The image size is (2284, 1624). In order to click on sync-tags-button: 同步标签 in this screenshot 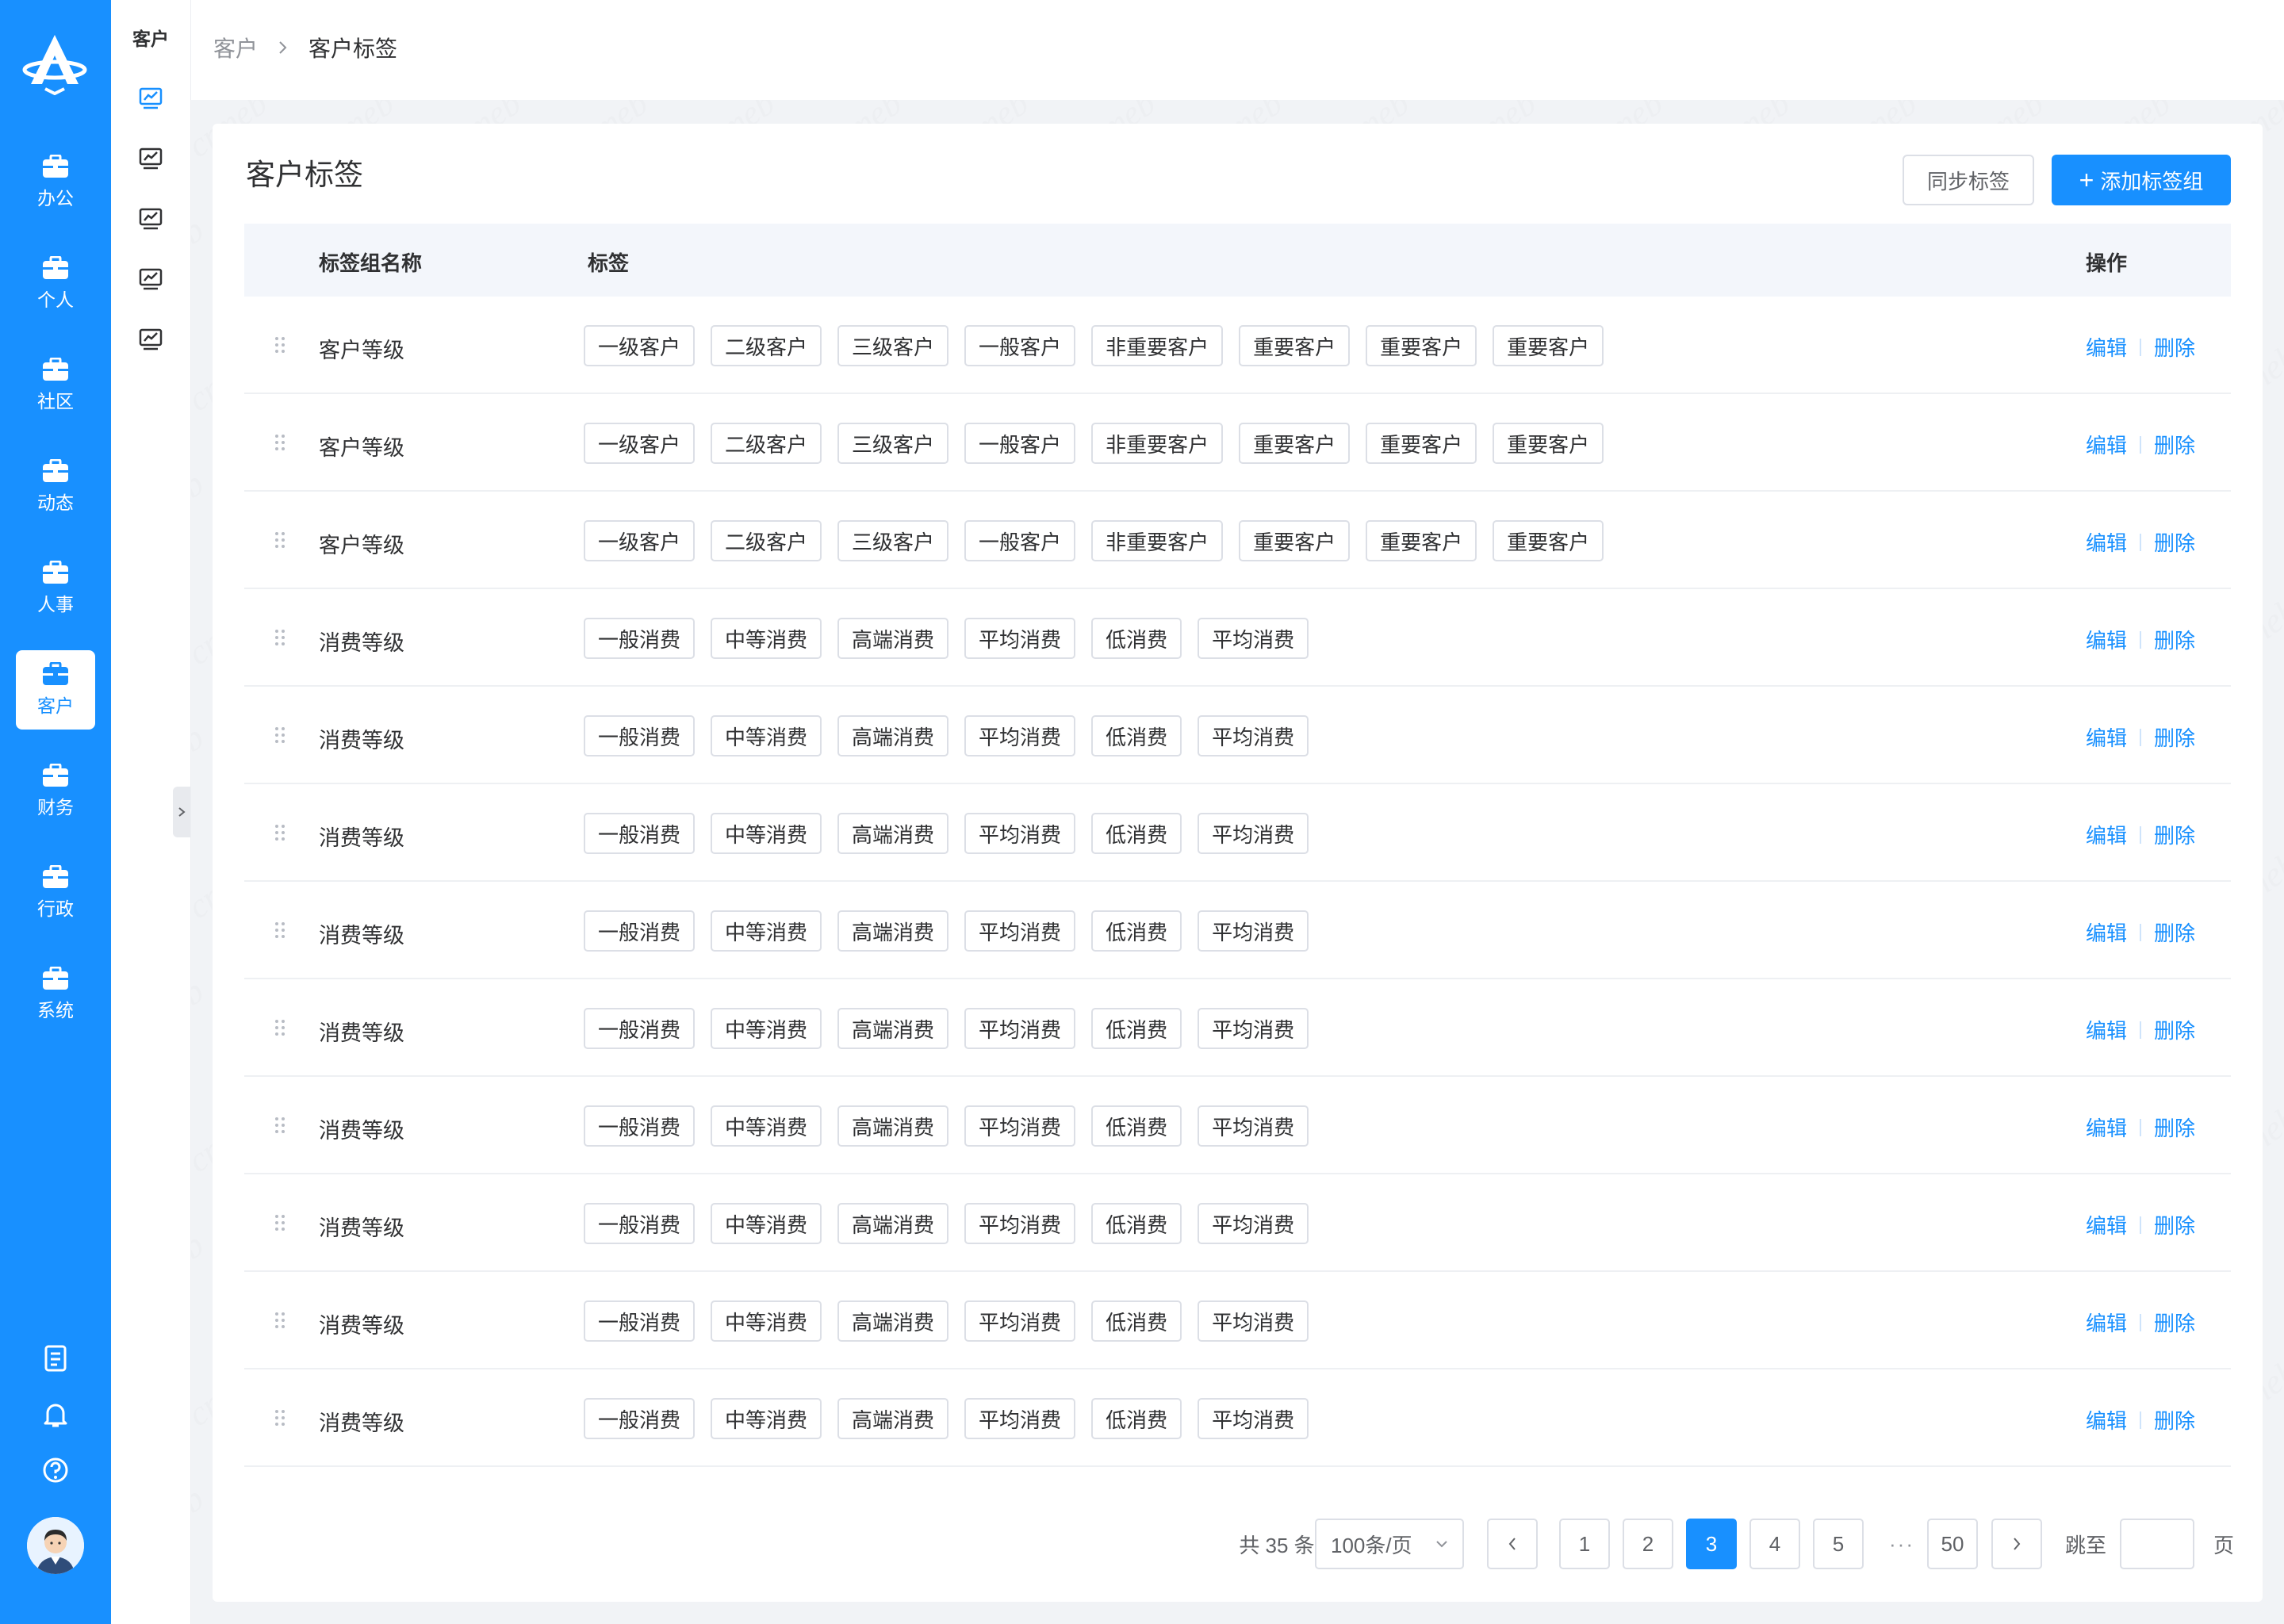, I will do `click(1968, 180)`.